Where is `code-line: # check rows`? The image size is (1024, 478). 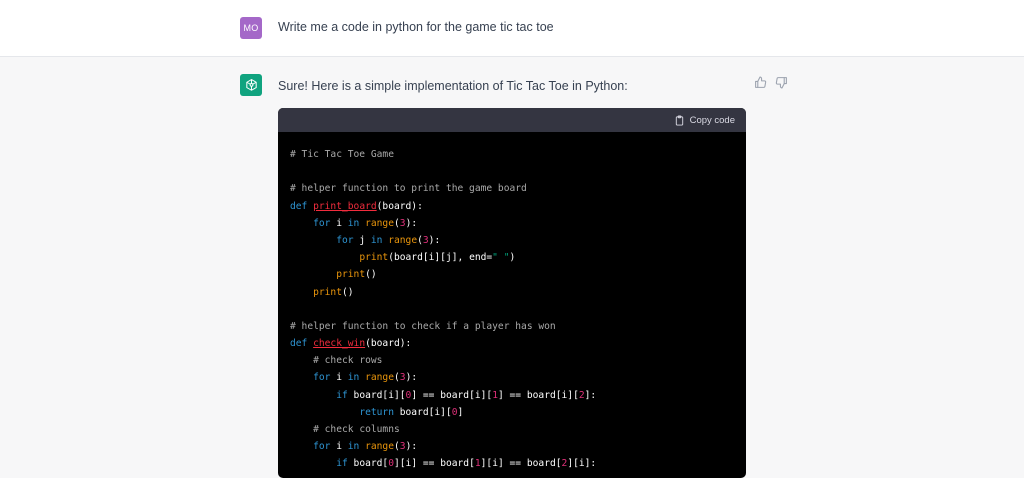
code-line: # check rows is located at coordinates (512, 360).